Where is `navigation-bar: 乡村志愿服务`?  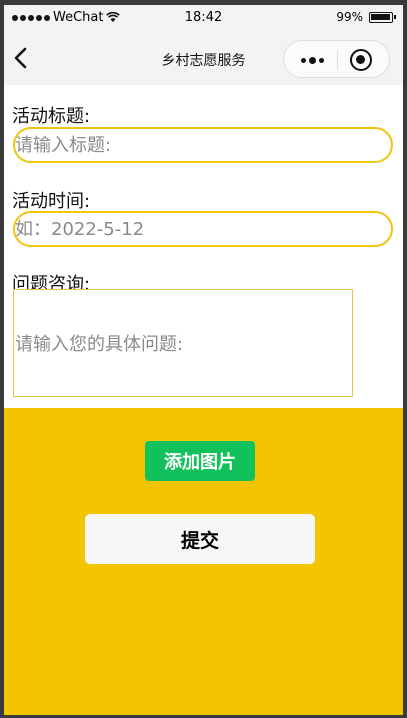
navigation-bar: 乡村志愿服务 is located at coordinates (203, 58).